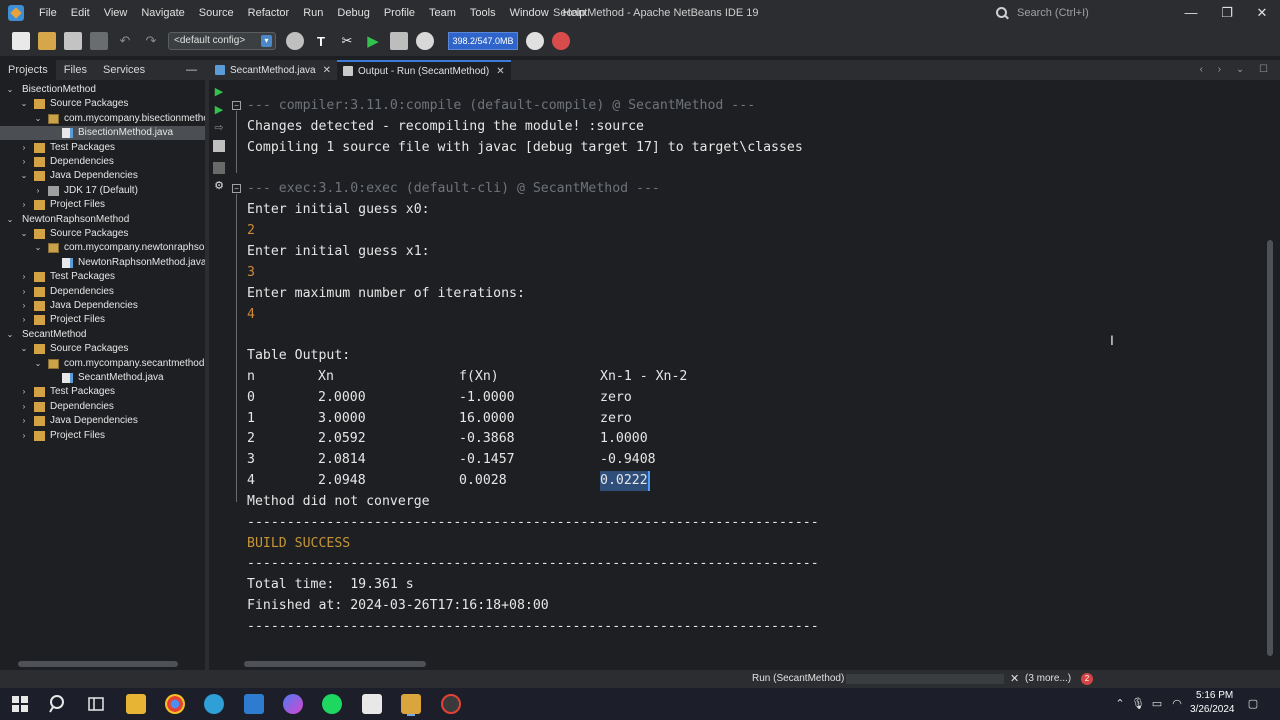 The height and width of the screenshot is (720, 1280). Describe the element at coordinates (103, 263) in the screenshot. I see `tree-item: NewtonRaphsonMethod.java` at that location.